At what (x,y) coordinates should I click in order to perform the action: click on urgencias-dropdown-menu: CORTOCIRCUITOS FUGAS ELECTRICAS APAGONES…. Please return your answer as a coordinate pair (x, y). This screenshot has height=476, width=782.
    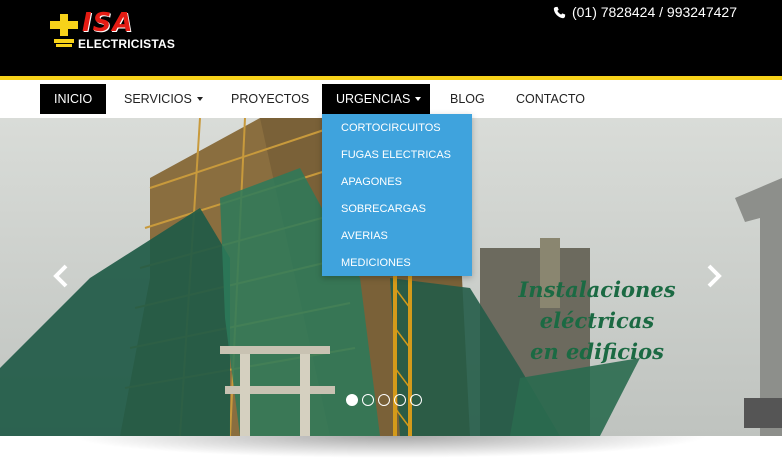
    Looking at the image, I should click on (397, 195).